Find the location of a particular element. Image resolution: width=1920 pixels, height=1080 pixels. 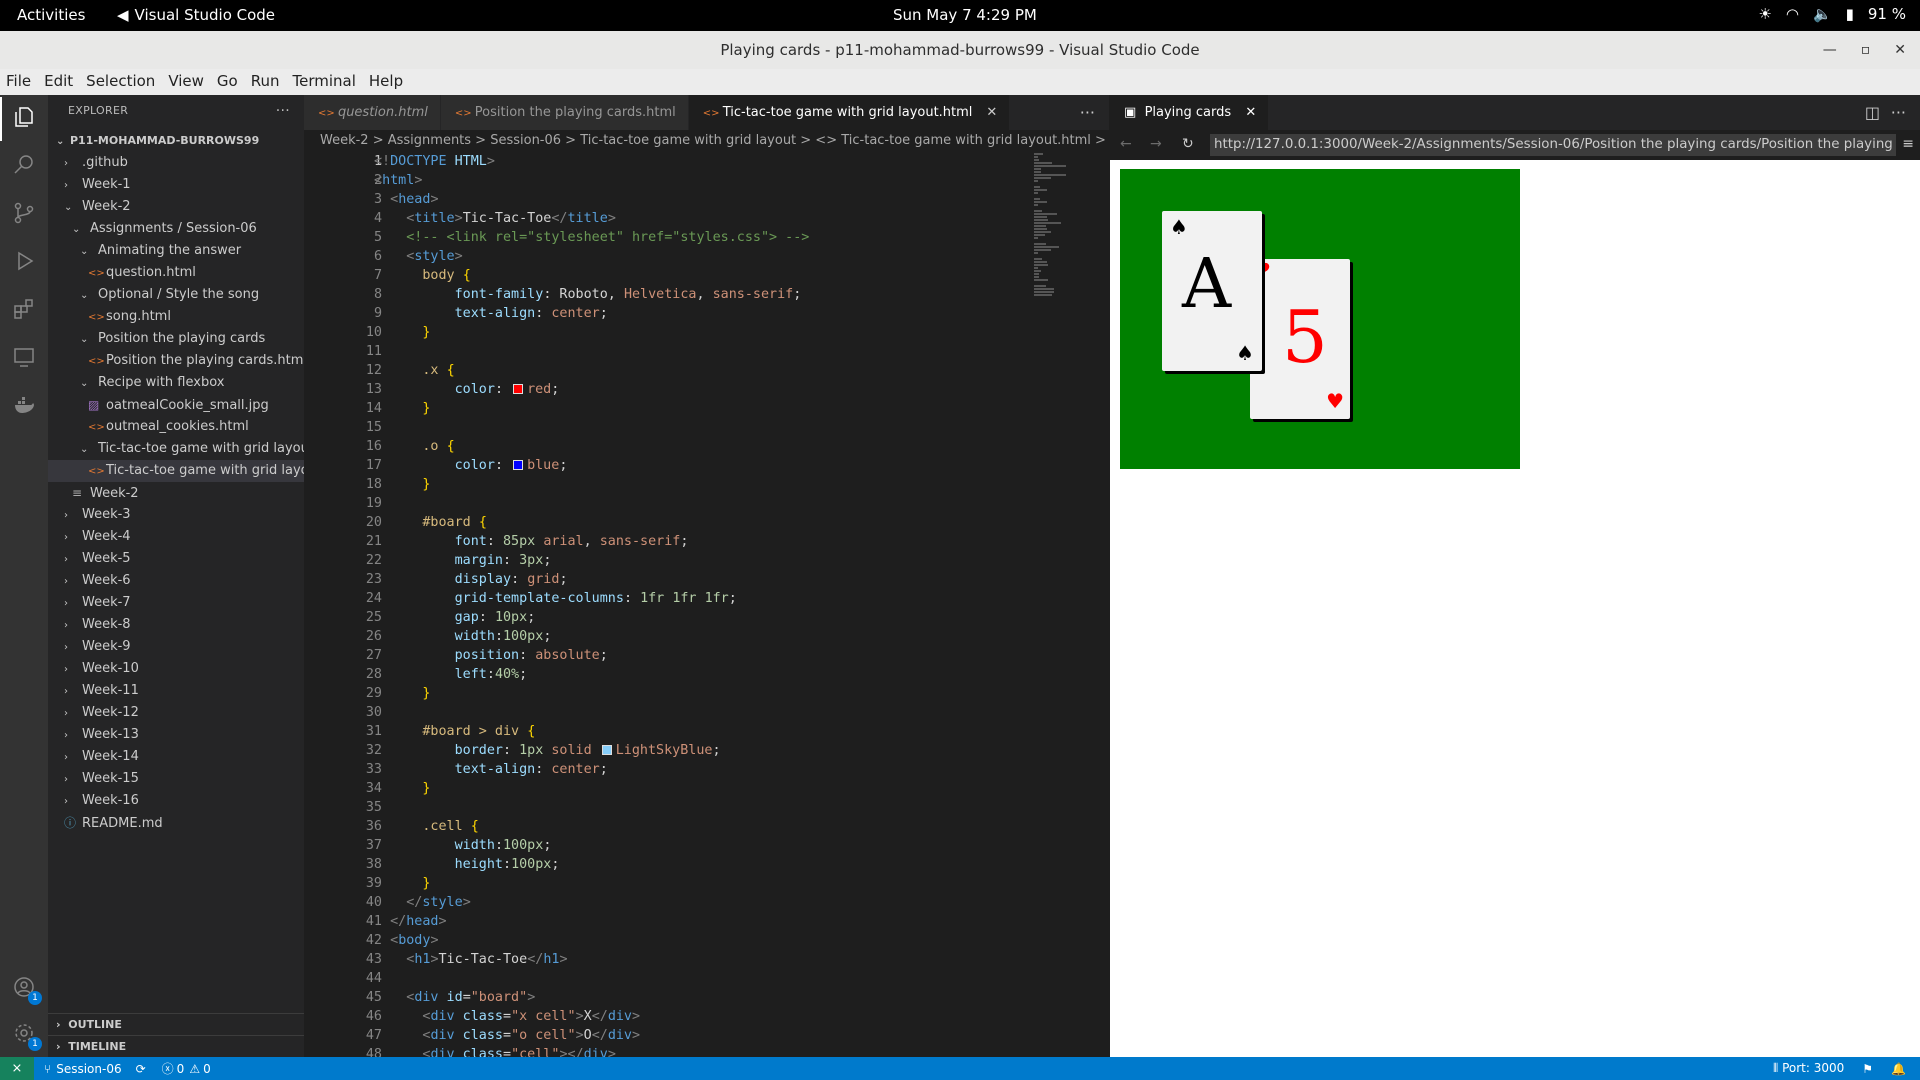

tree-item: › Week-5 is located at coordinates (176, 559).